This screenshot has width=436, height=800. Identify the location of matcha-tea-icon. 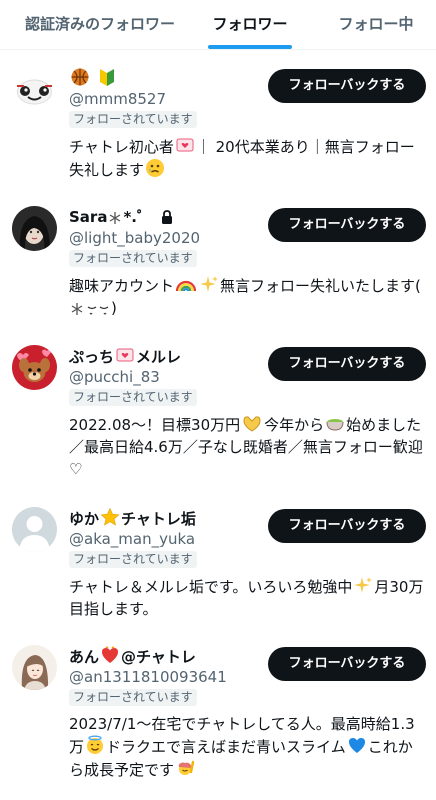
(335, 425).